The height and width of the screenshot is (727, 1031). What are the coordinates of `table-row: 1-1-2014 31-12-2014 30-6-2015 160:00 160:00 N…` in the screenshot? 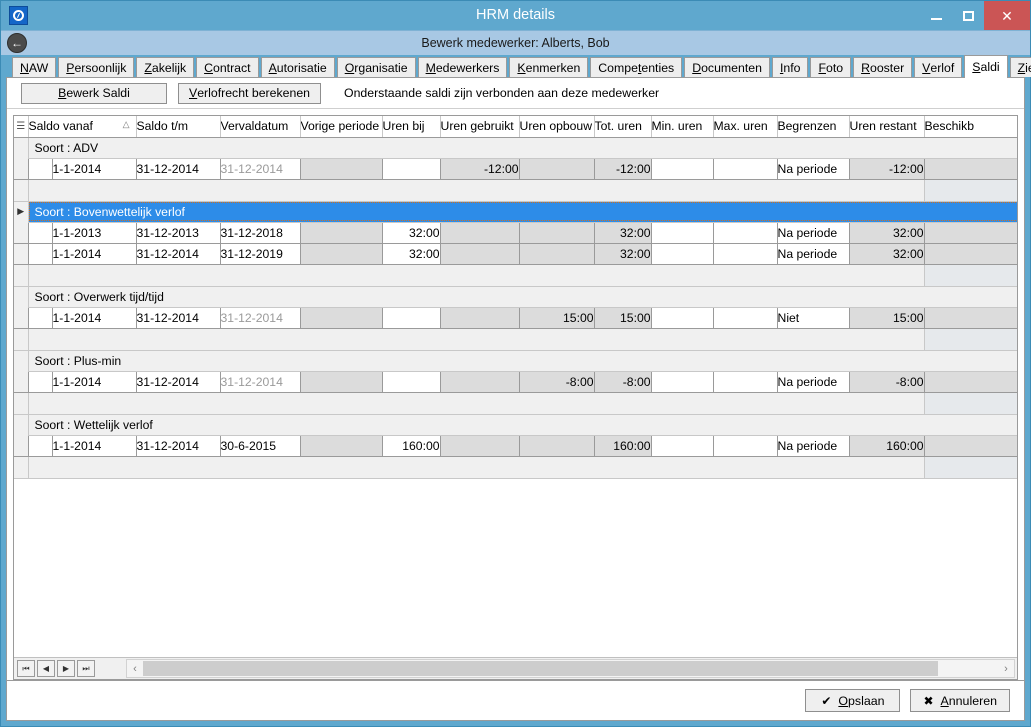 It's located at (515, 446).